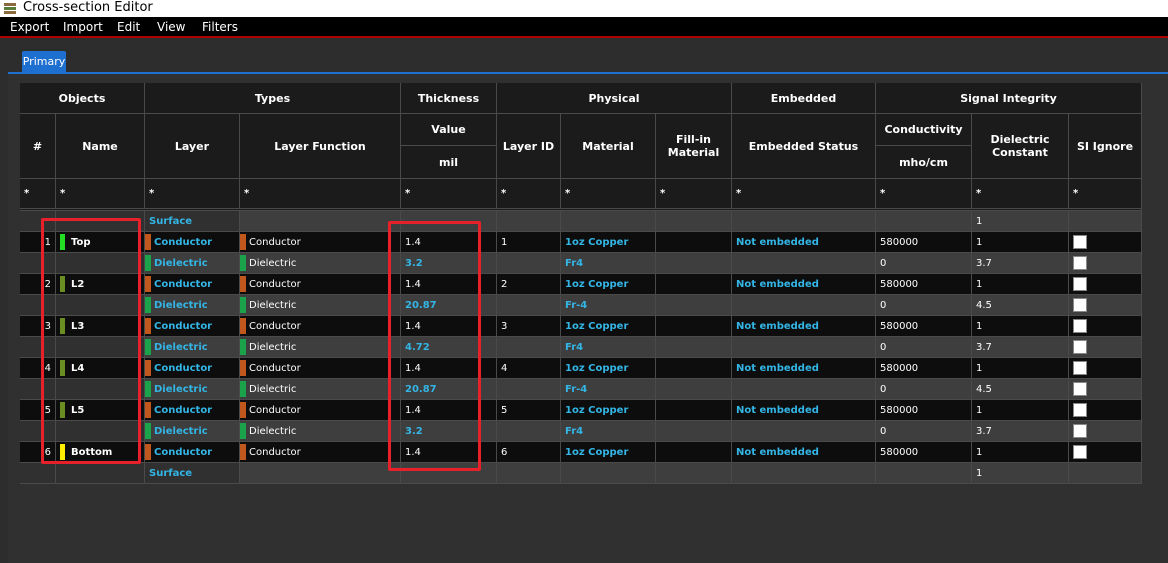  Describe the element at coordinates (449, 347) in the screenshot. I see `thickness-cell: 4.72` at that location.